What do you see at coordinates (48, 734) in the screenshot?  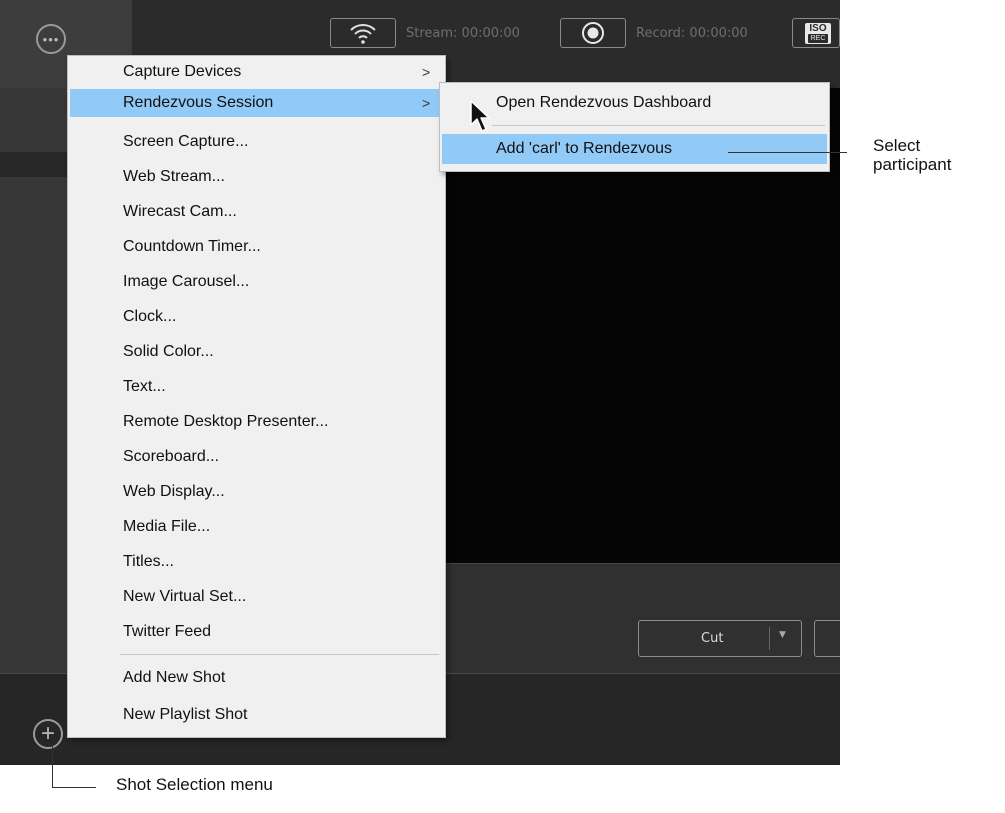 I see `add-shot-icon: +` at bounding box center [48, 734].